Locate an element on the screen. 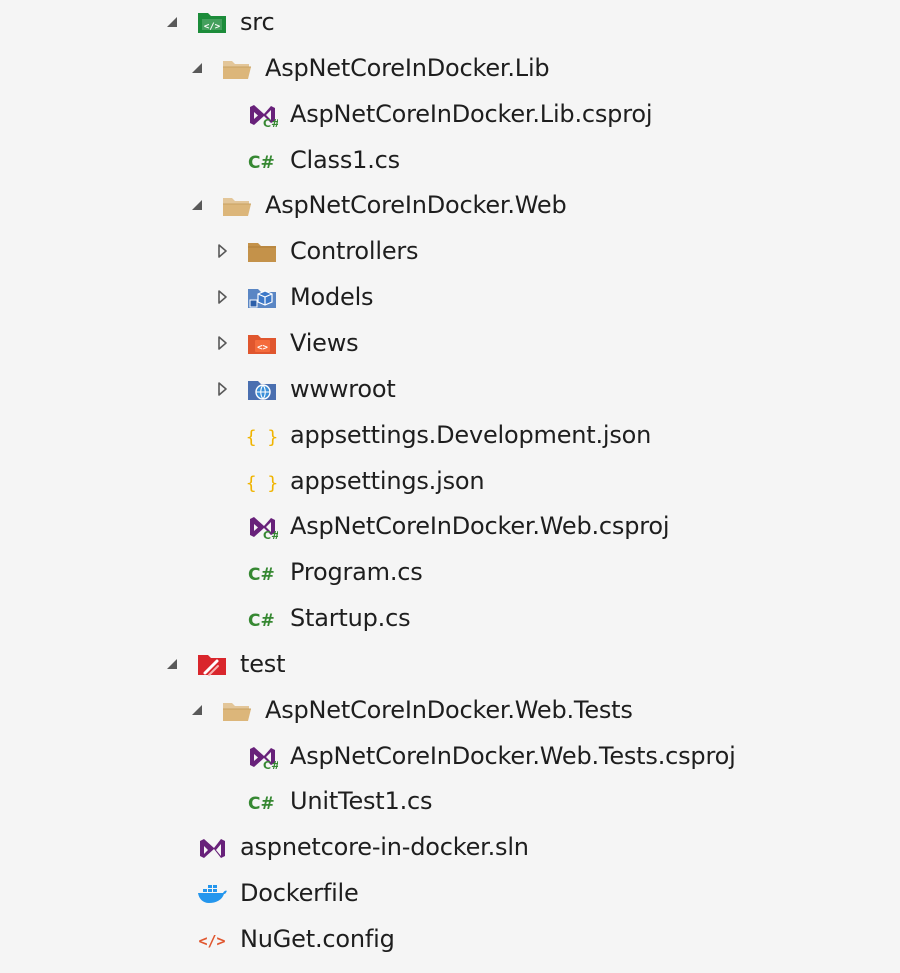  tree-item-label: wwwroot is located at coordinates (343, 388).